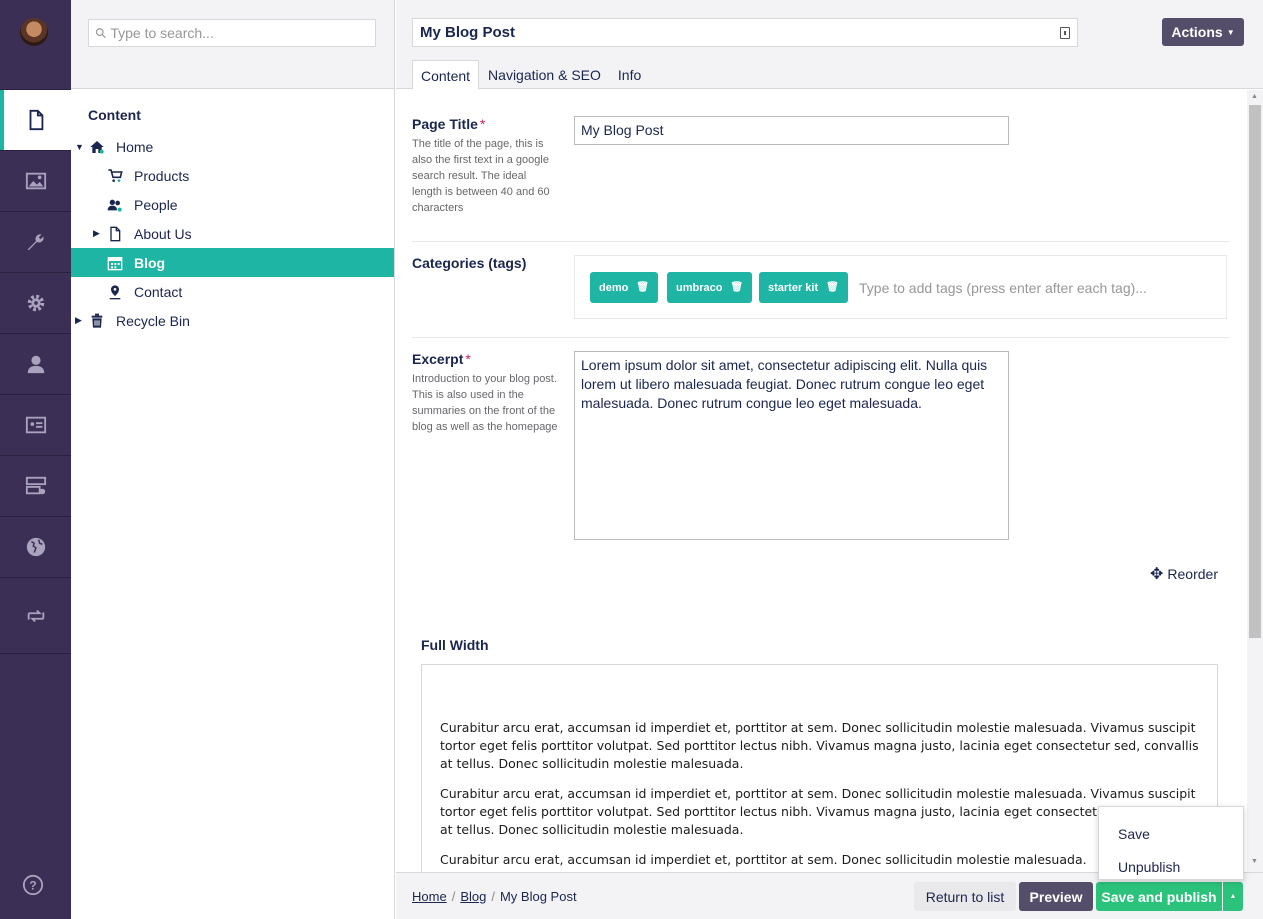  What do you see at coordinates (791, 130) in the screenshot?
I see `page-title-input: My Blog Post` at bounding box center [791, 130].